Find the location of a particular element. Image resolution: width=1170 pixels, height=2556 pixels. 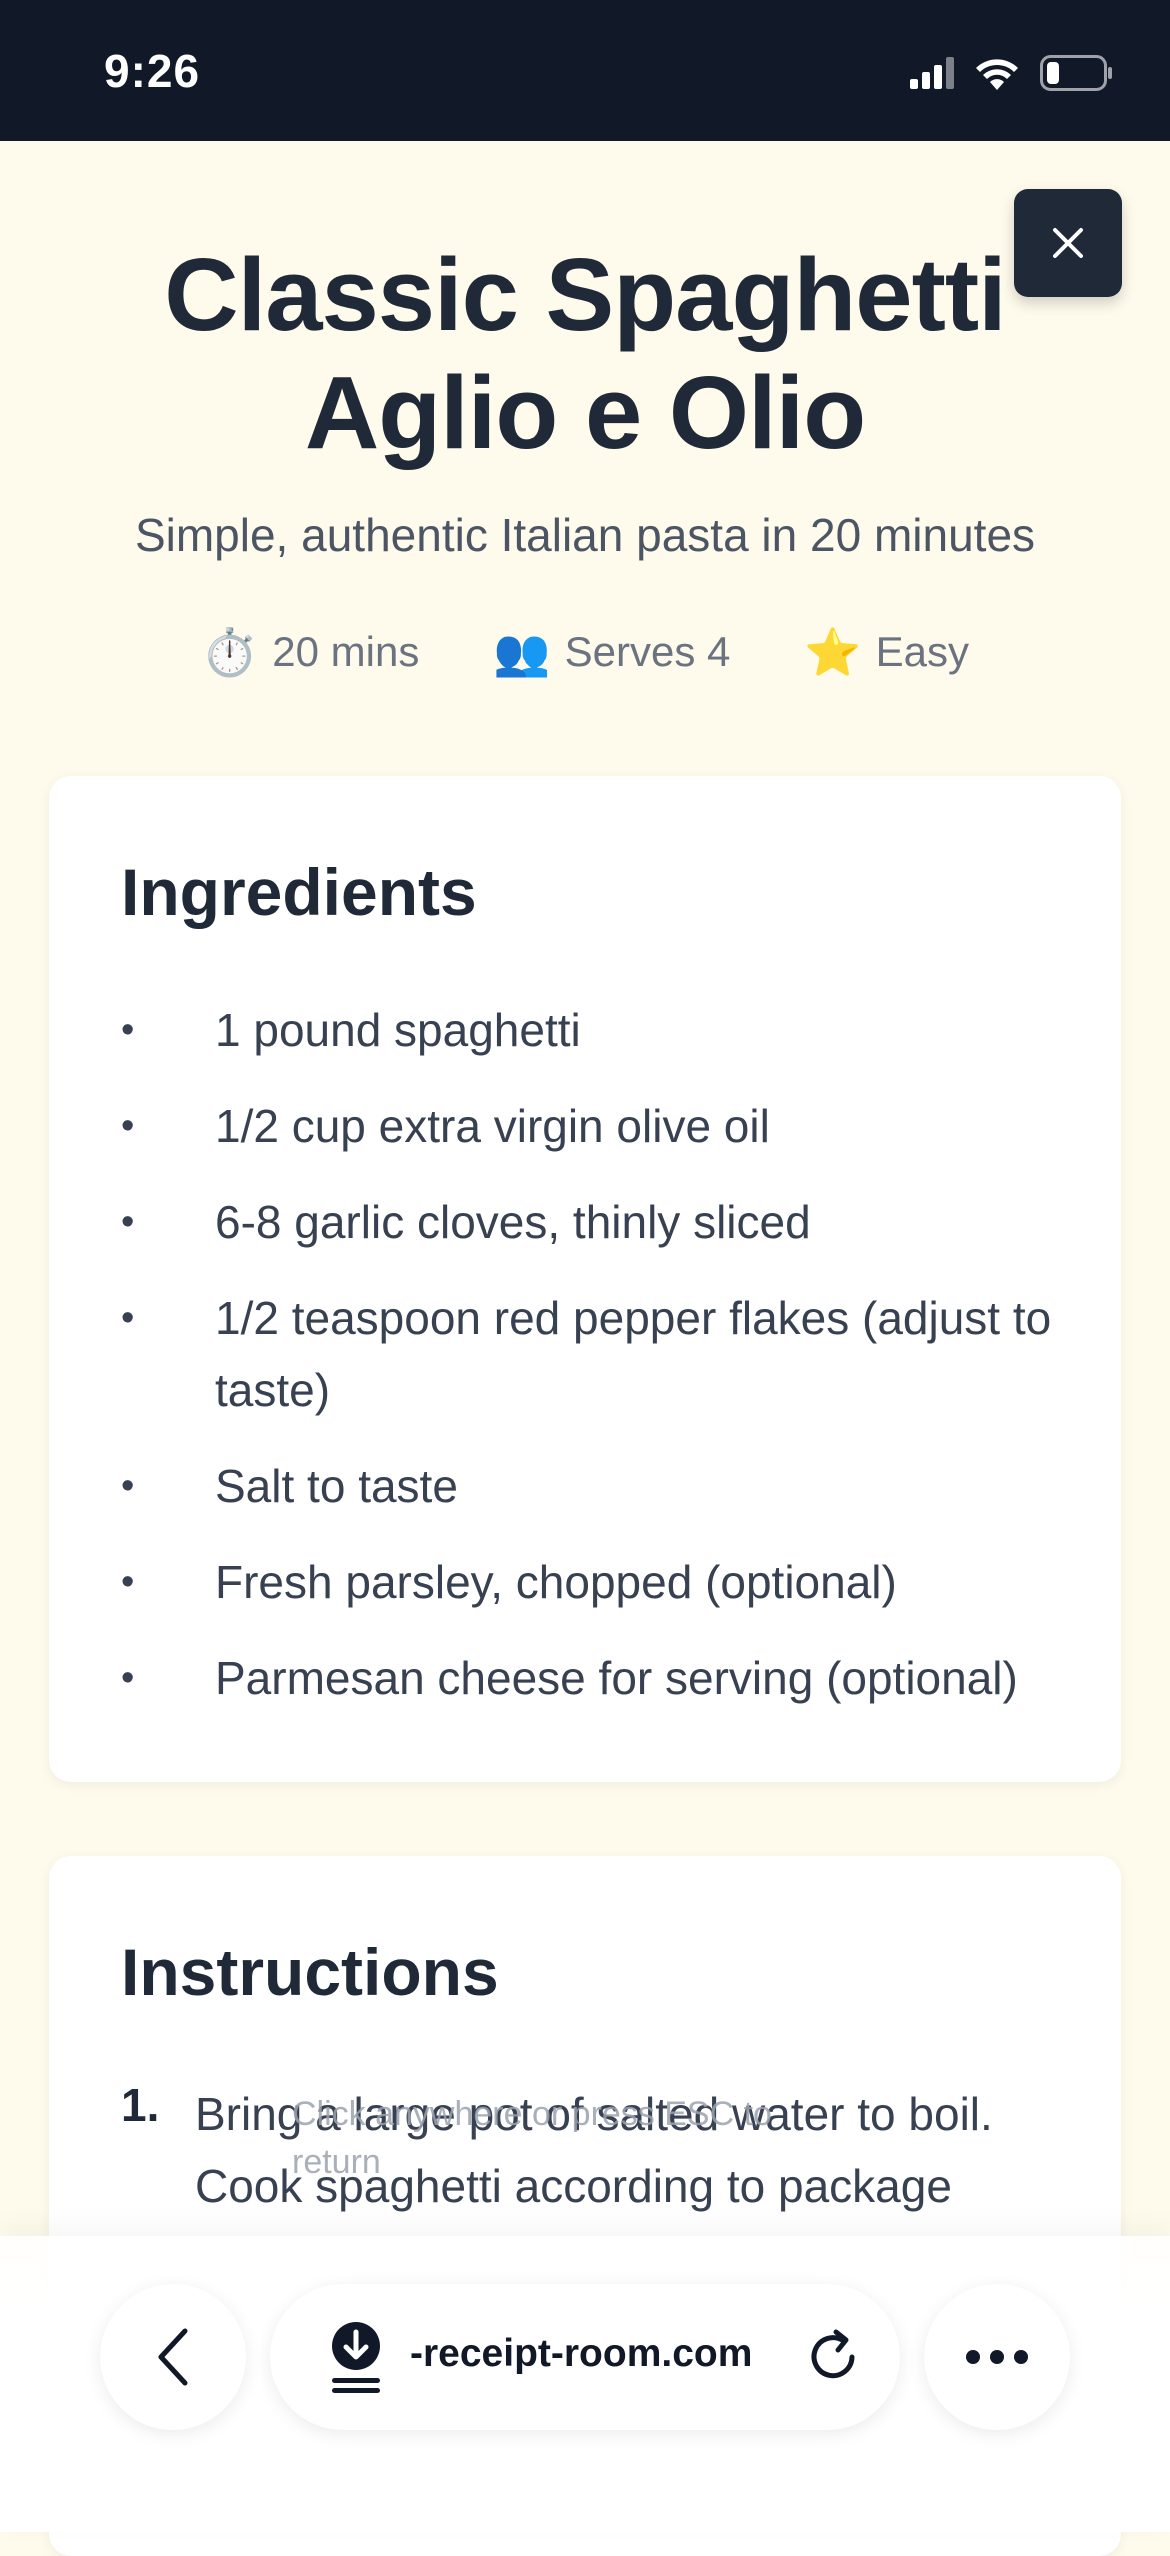

back-chevron-icon is located at coordinates (173, 2357).